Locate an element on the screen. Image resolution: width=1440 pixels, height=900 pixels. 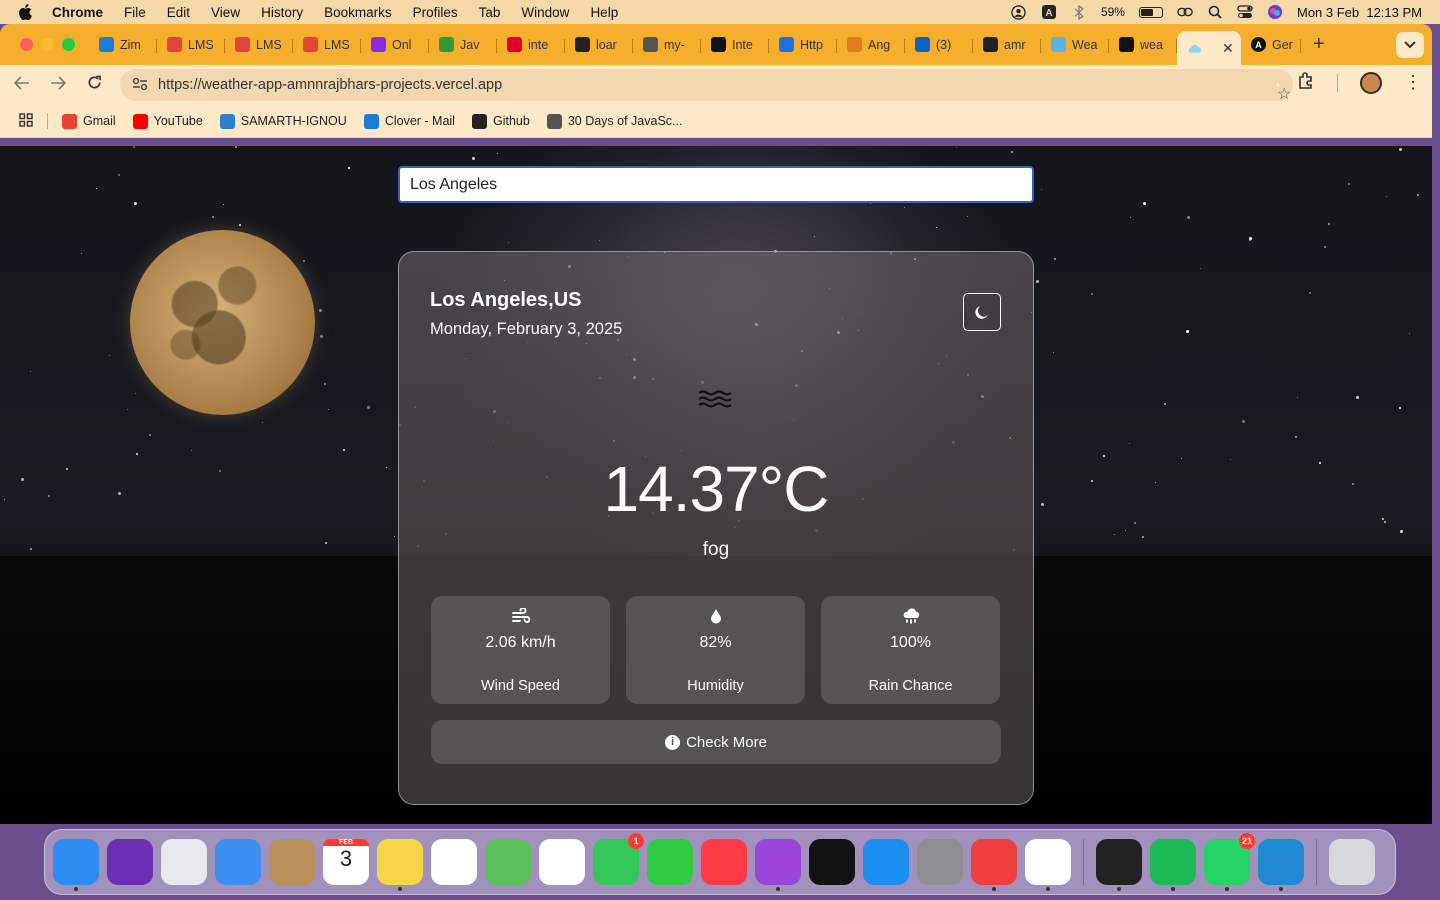
tab-11: Ang is located at coordinates (871, 45).